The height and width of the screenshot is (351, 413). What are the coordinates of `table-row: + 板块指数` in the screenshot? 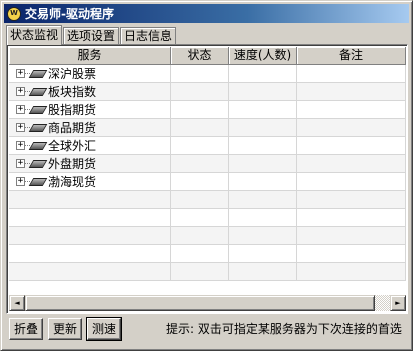 It's located at (207, 92).